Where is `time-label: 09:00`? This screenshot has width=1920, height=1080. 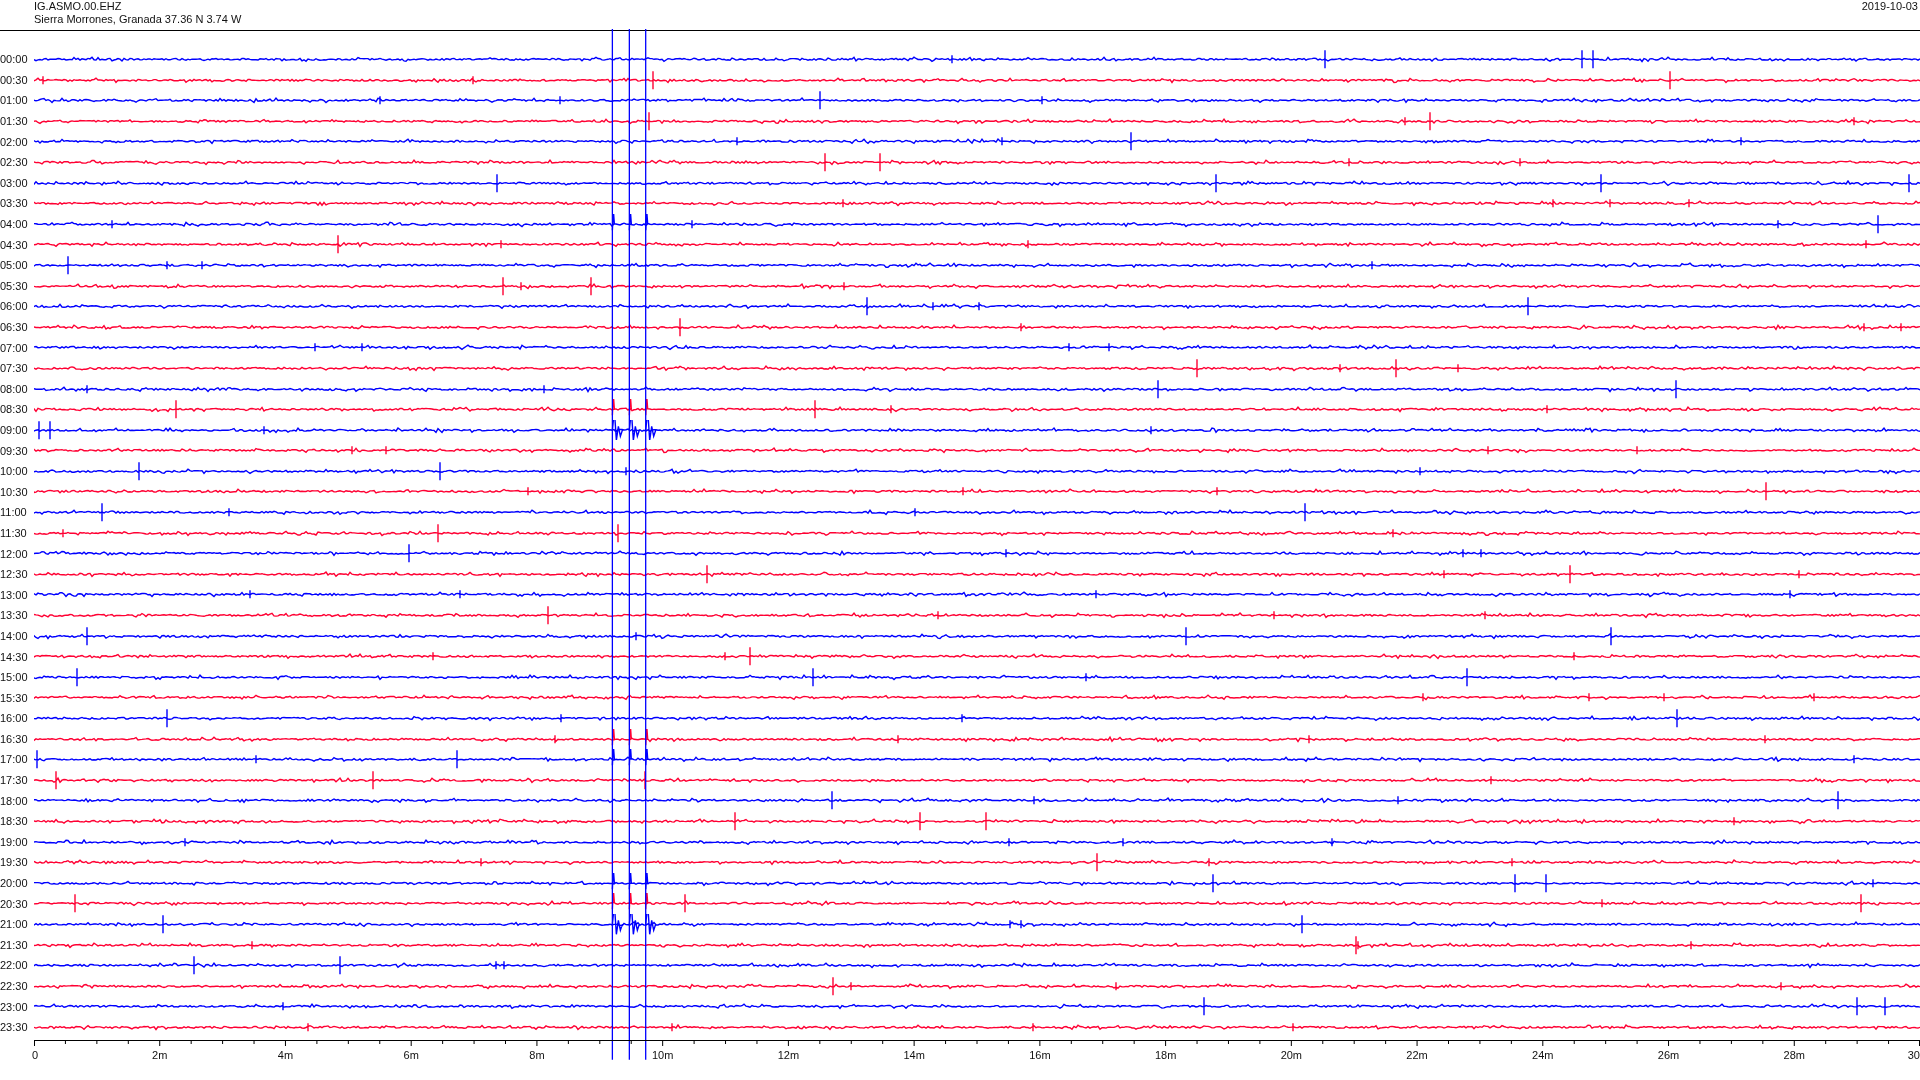 time-label: 09:00 is located at coordinates (14, 430).